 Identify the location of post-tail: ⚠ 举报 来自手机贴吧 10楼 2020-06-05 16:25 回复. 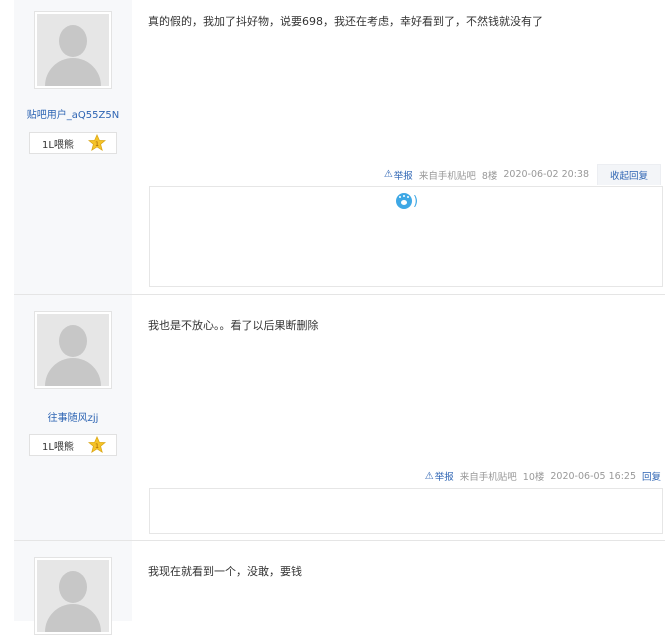
(542, 476).